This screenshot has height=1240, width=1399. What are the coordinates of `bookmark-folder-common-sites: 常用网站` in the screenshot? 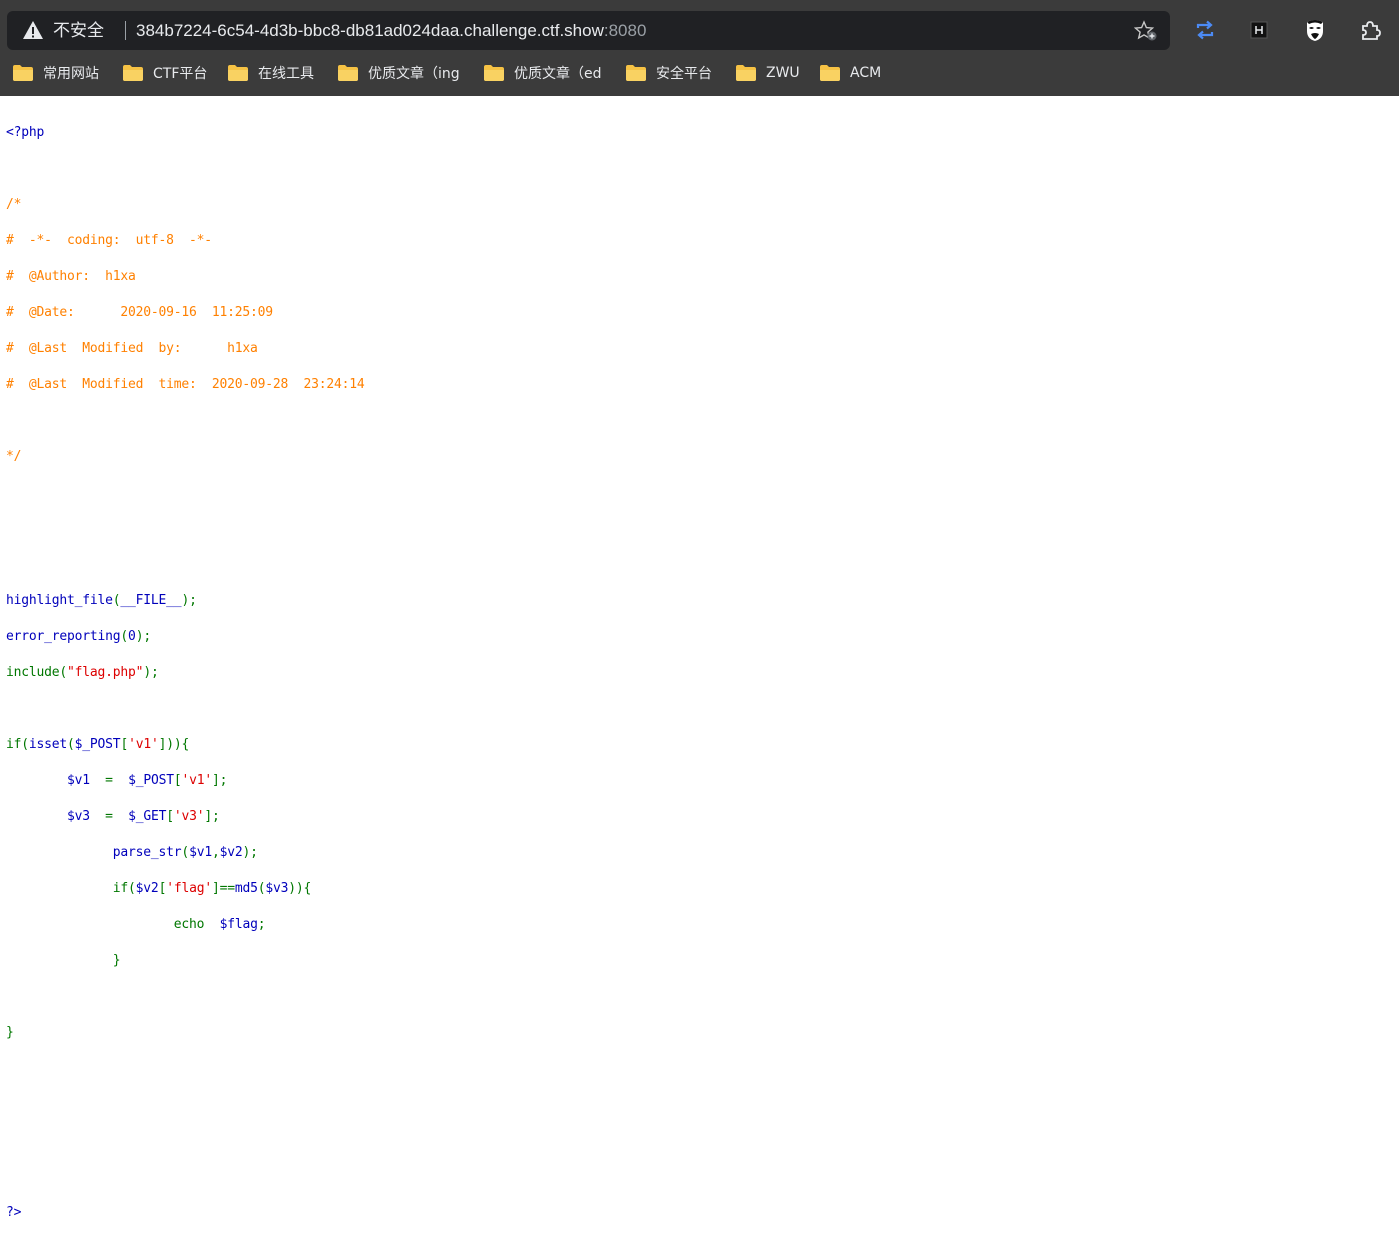 It's located at (56, 73).